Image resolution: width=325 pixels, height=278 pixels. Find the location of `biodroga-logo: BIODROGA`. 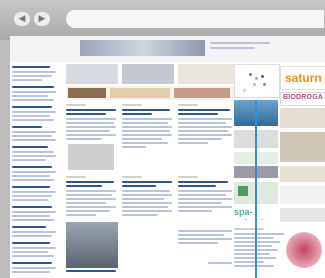

biodroga-logo: BIODROGA is located at coordinates (303, 97).